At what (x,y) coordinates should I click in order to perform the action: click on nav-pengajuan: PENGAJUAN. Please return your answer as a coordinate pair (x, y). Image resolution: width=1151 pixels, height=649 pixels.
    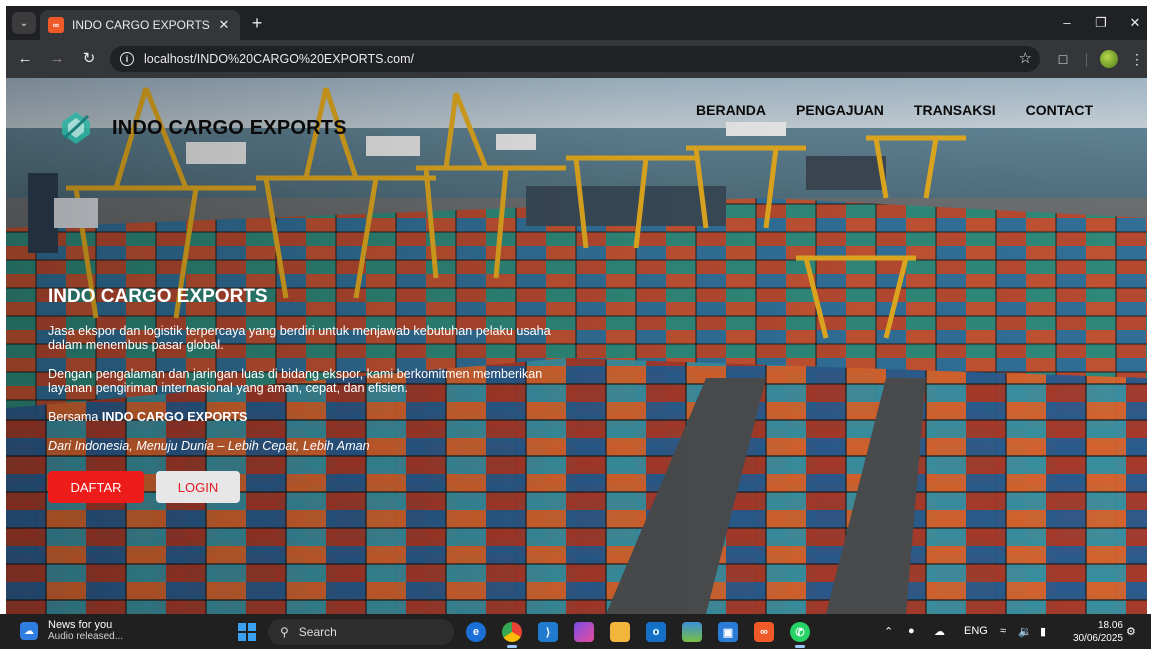
    Looking at the image, I should click on (840, 110).